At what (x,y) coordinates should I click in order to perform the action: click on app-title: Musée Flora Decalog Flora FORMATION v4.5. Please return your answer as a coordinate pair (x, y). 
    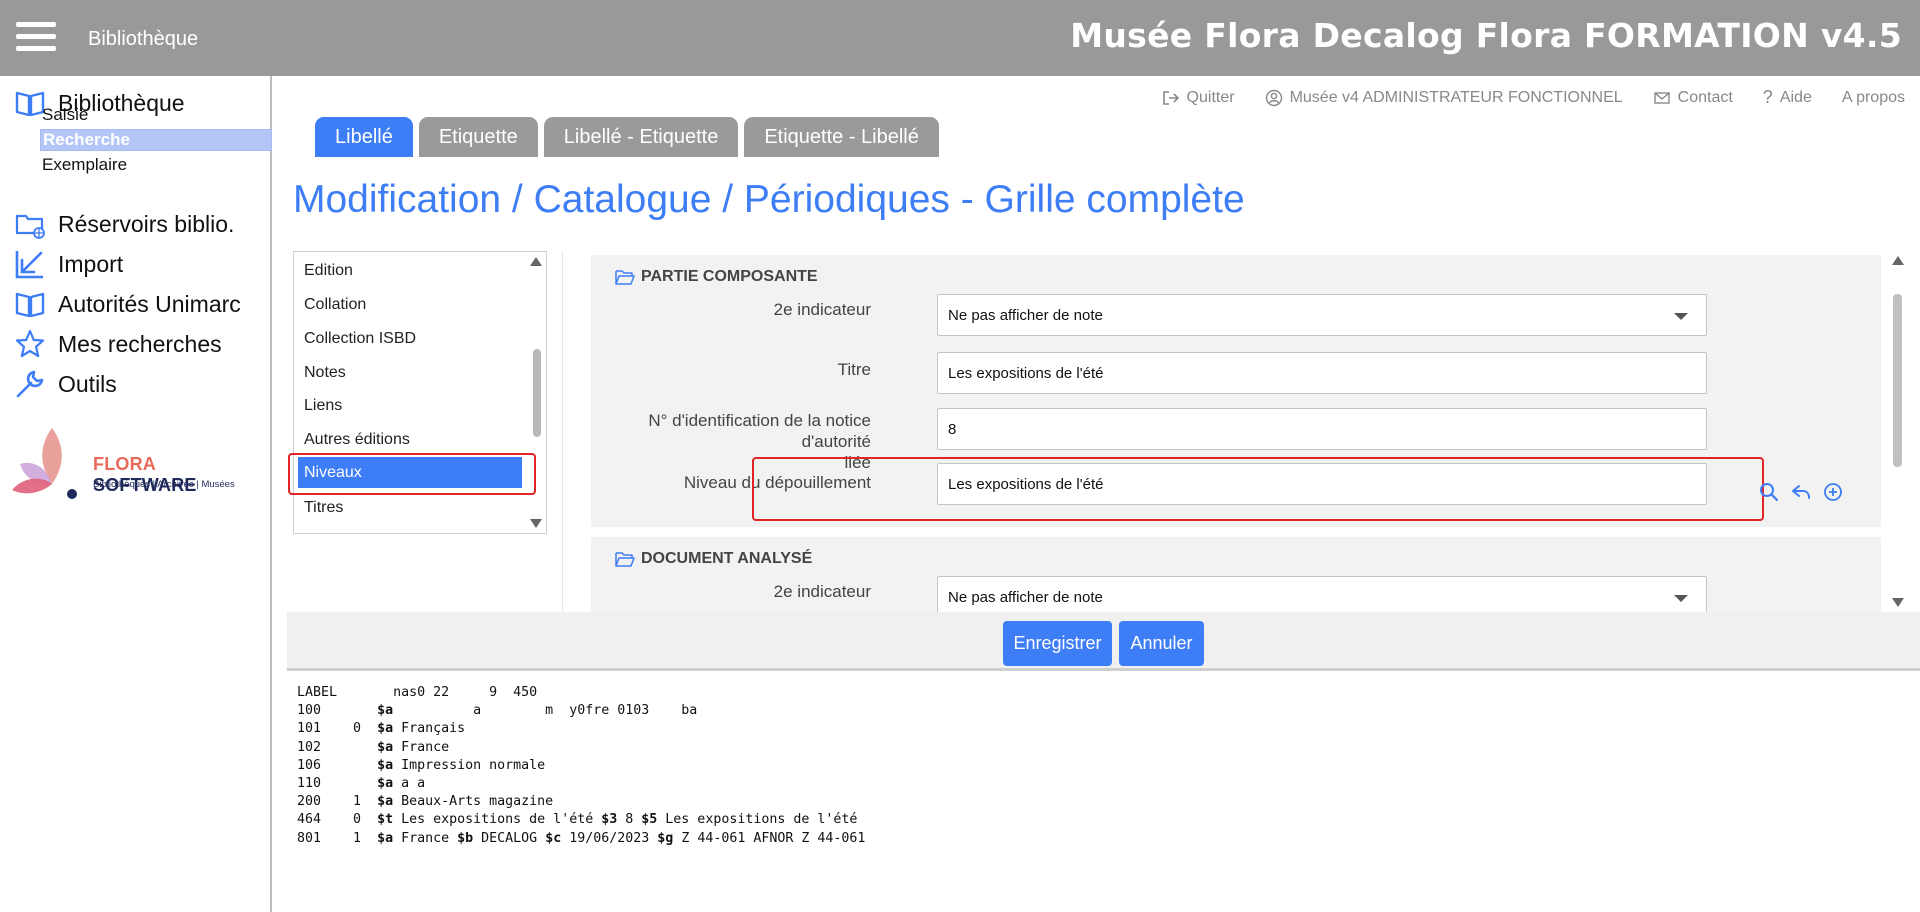
    Looking at the image, I should click on (1486, 35).